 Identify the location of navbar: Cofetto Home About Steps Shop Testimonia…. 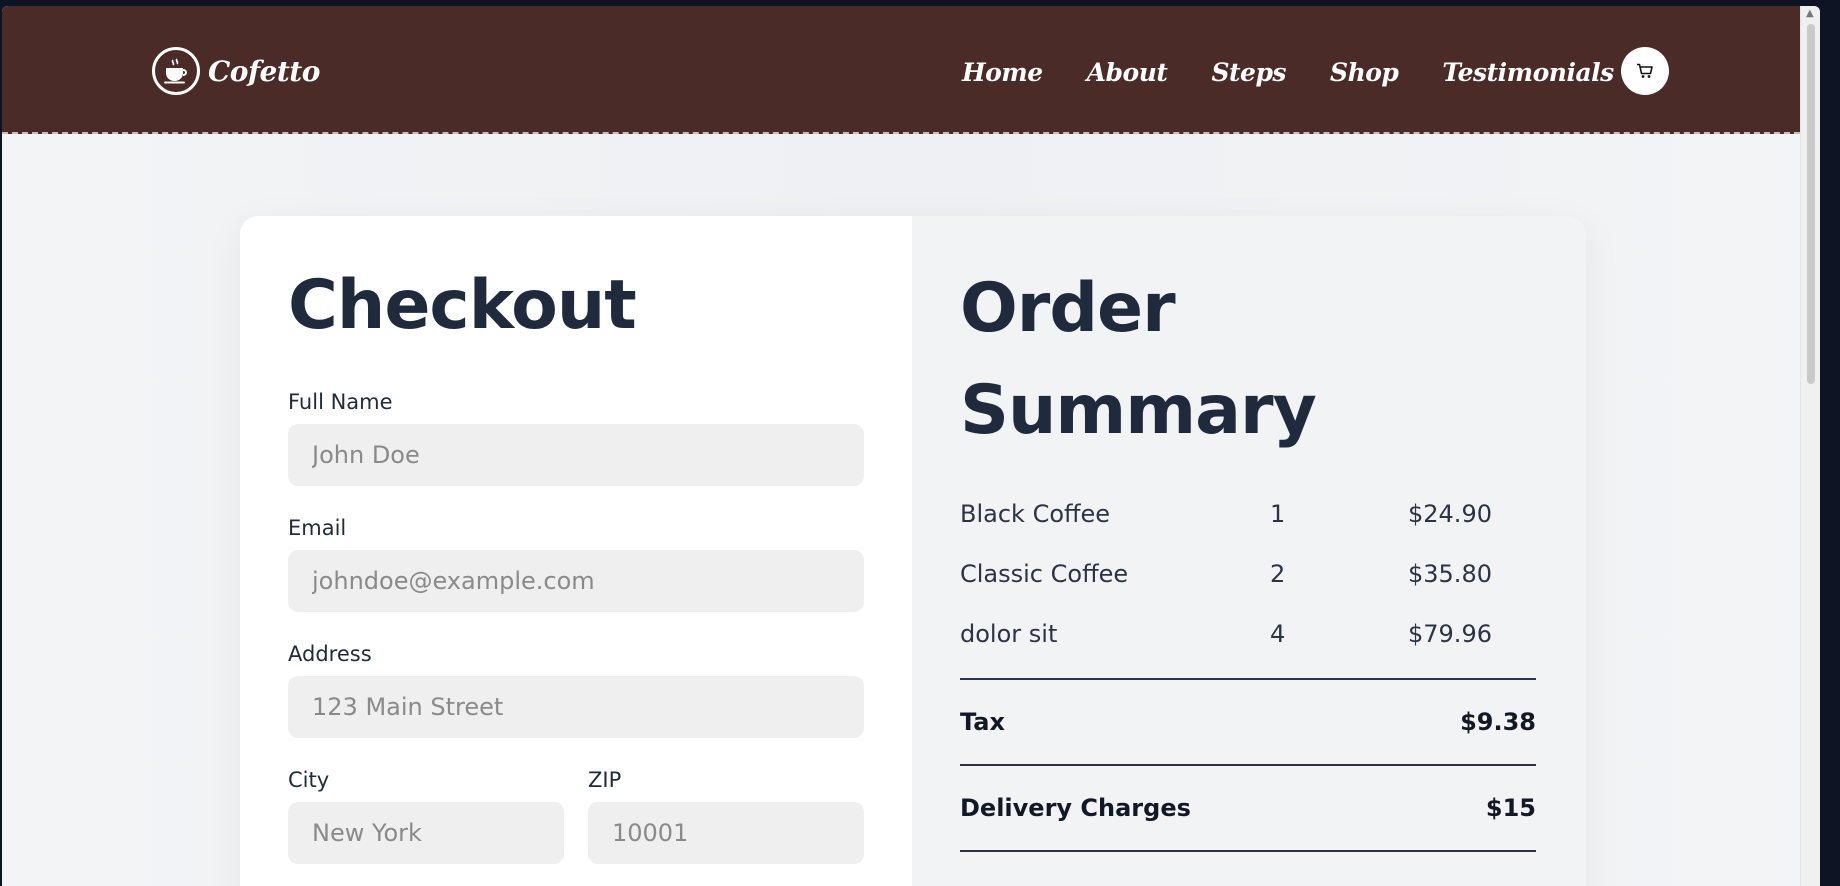
(911, 70).